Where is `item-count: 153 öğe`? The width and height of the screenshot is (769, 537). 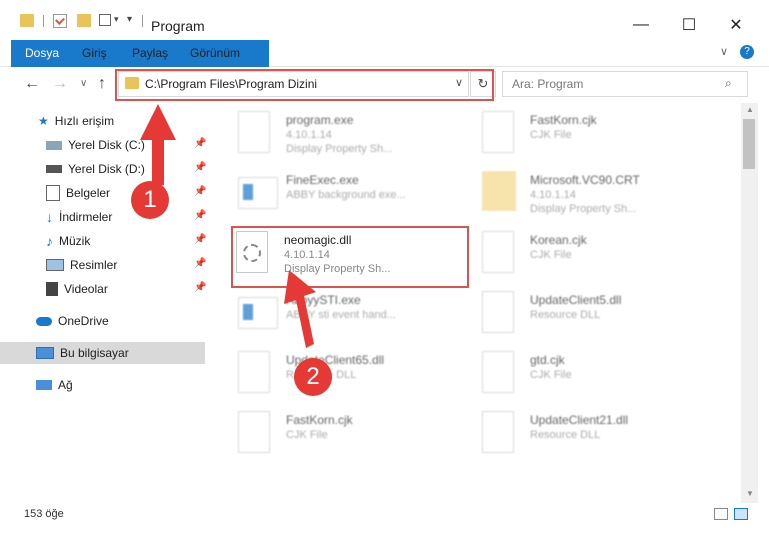
item-count: 153 öğe is located at coordinates (44, 514).